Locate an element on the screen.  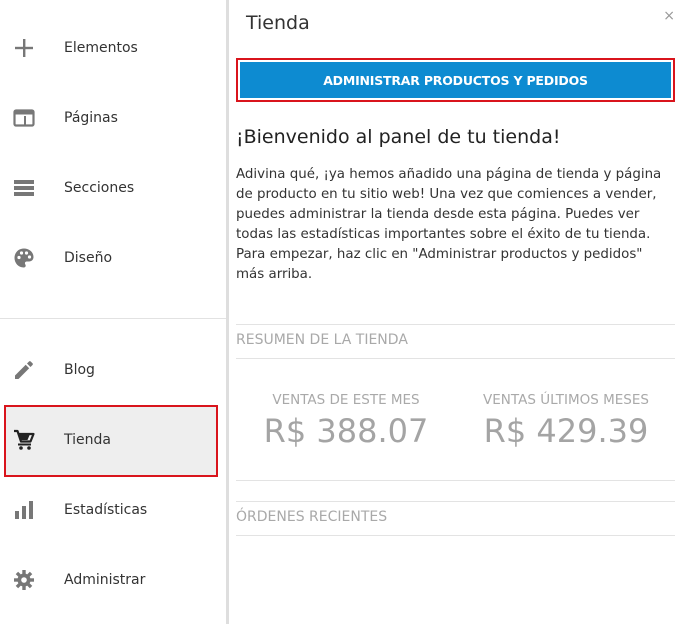
sidebar-item-label: Secciones is located at coordinates (99, 188).